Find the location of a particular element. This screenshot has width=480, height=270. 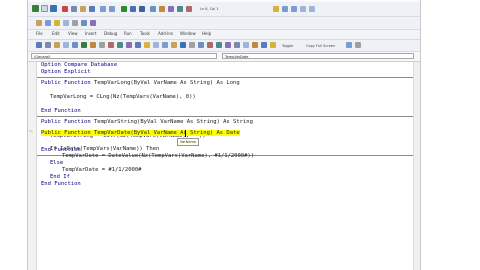

parameter-info-icon is located at coordinates (66, 23).